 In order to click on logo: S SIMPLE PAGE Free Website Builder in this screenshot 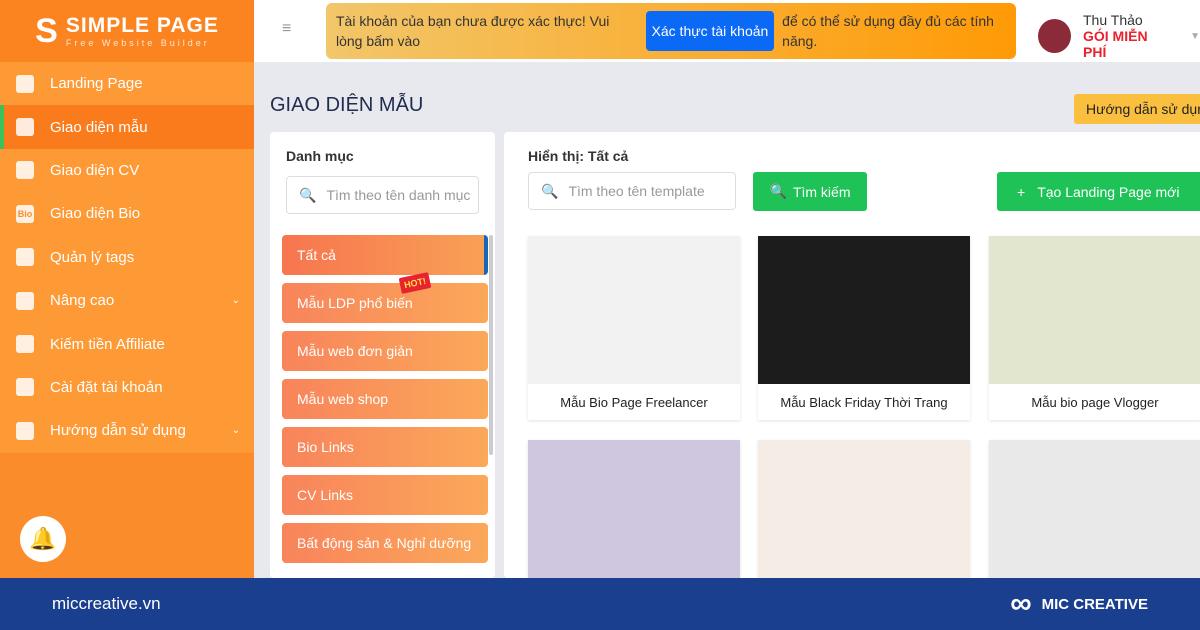, I will do `click(127, 31)`.